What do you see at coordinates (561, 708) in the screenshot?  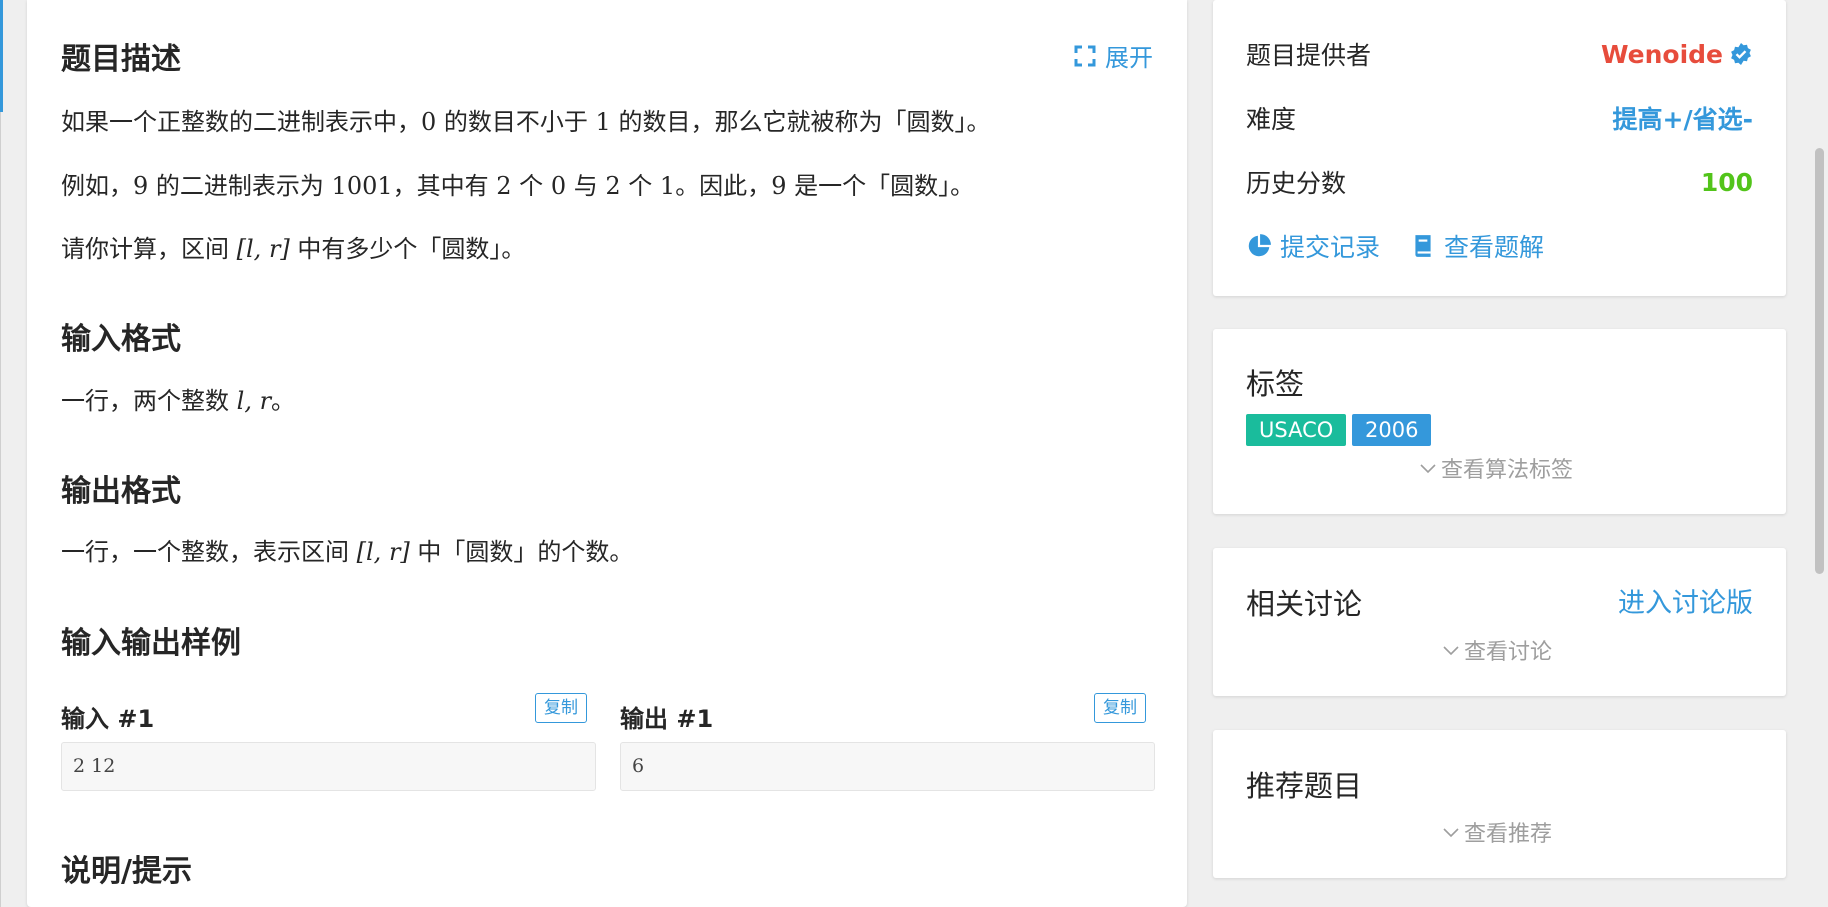 I see `copy-input-button: 复制` at bounding box center [561, 708].